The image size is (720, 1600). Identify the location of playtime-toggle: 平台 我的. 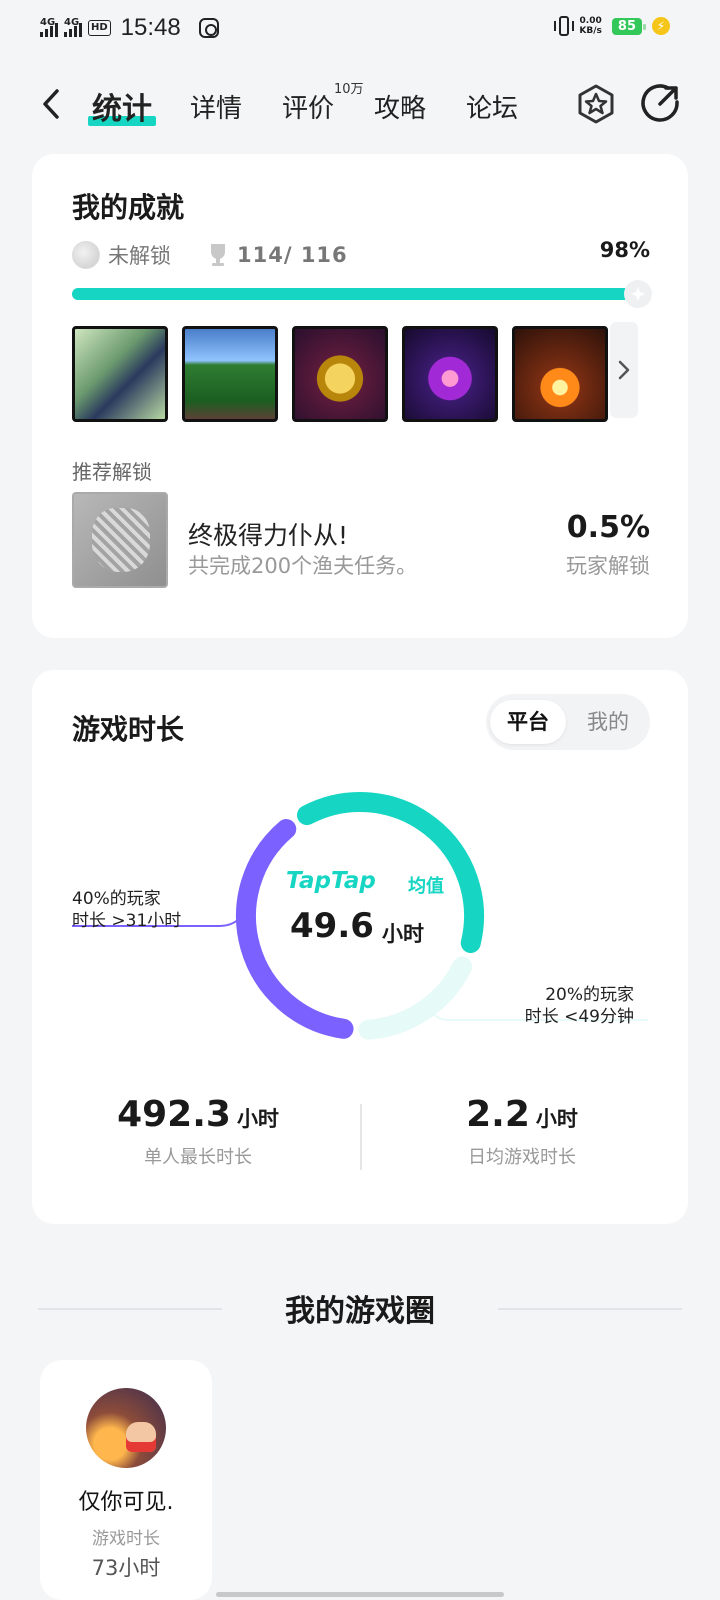
(568, 722).